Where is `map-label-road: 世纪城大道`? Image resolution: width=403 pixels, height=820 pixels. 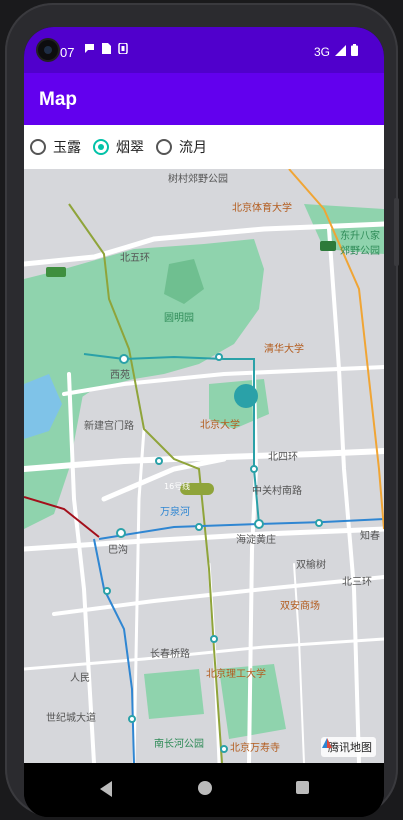 map-label-road: 世纪城大道 is located at coordinates (71, 718).